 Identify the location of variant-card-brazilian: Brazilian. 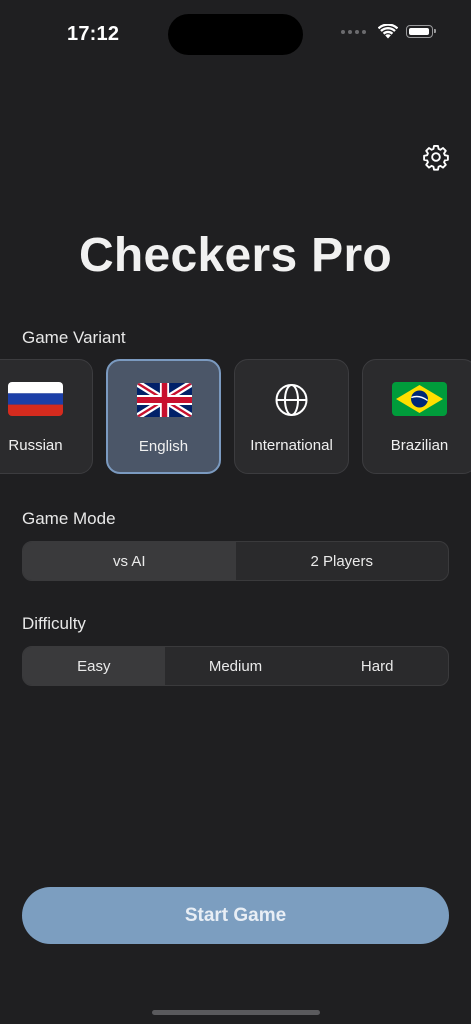
(416, 416).